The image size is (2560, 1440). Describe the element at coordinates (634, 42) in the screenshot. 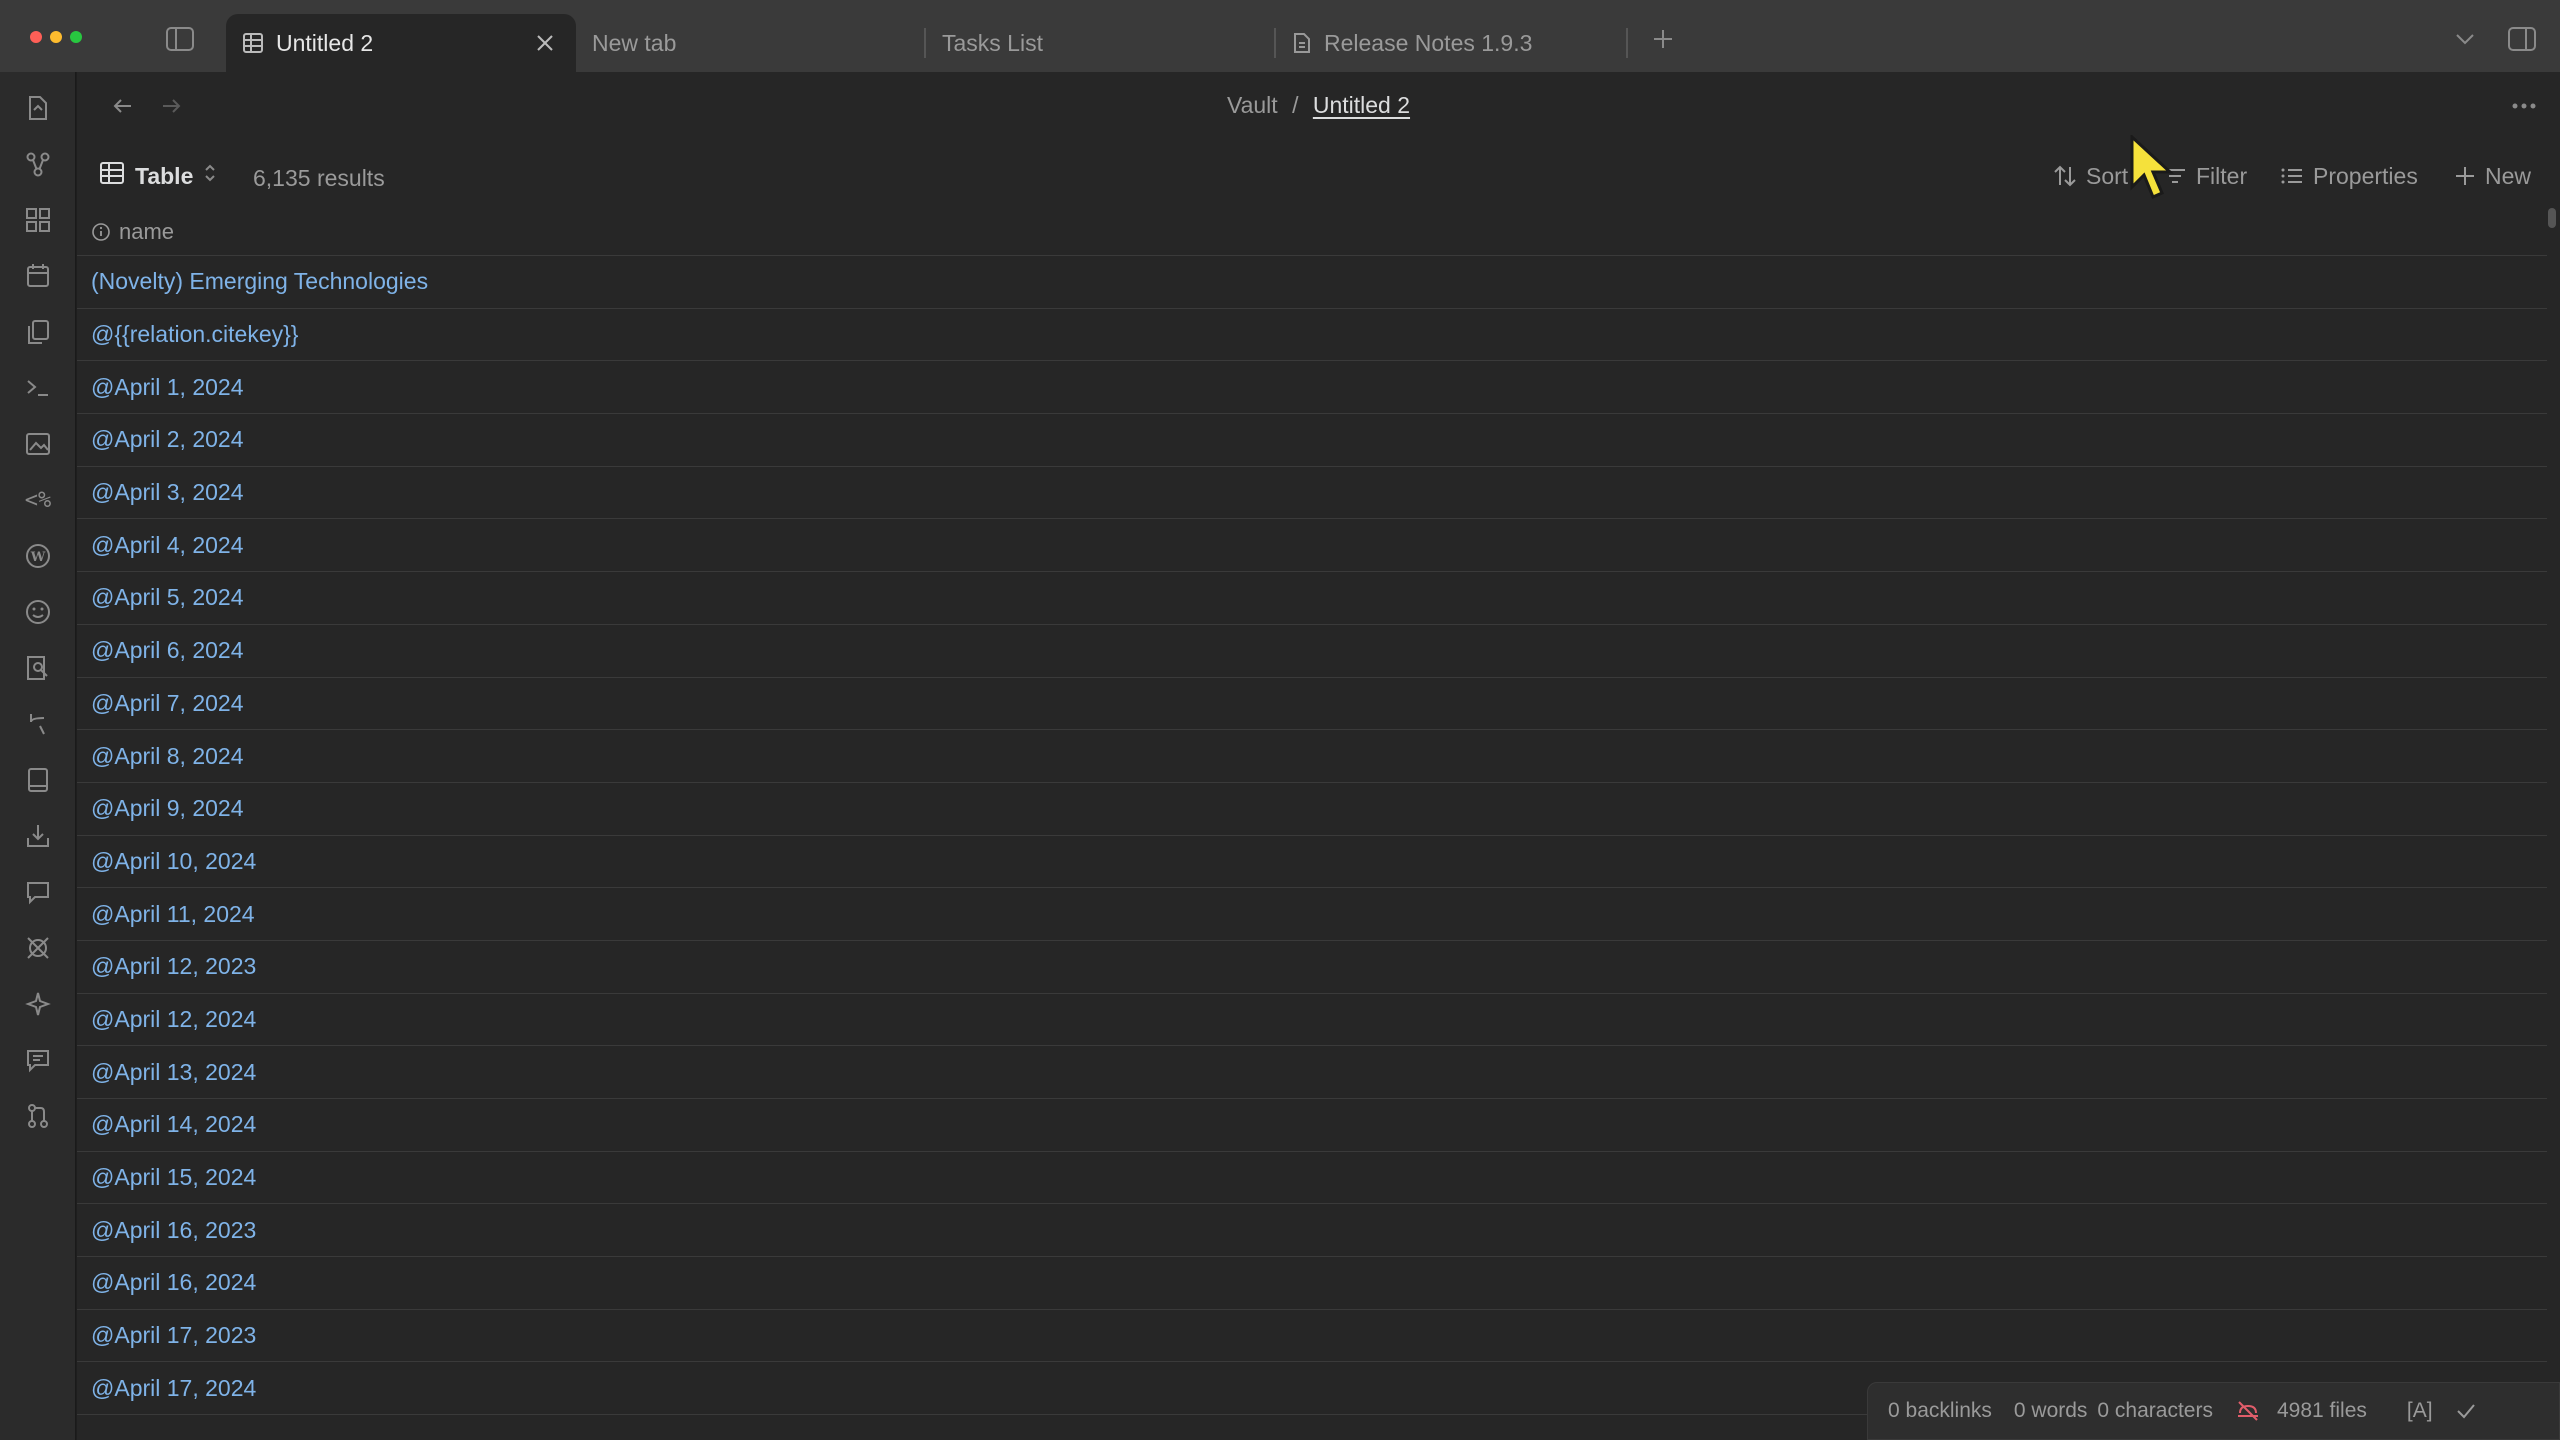

I see `tab-label: New tab` at that location.